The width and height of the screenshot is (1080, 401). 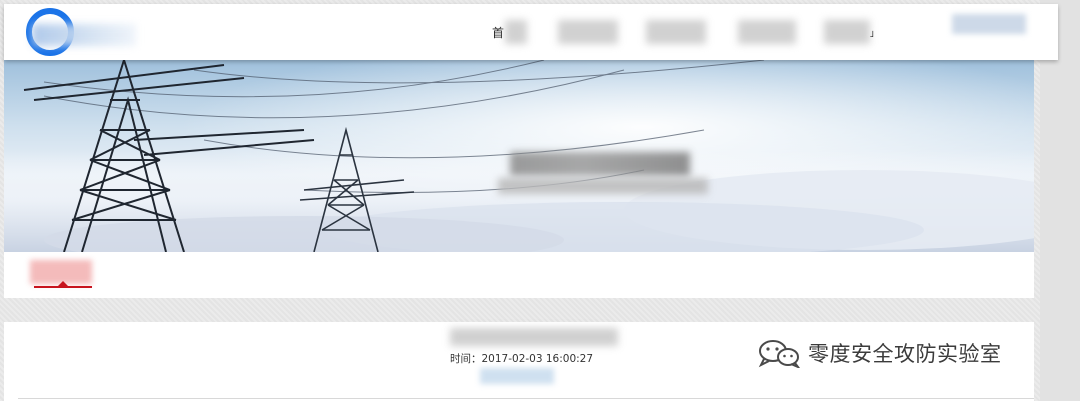 I want to click on nav-item-home: 首, so click(x=511, y=32).